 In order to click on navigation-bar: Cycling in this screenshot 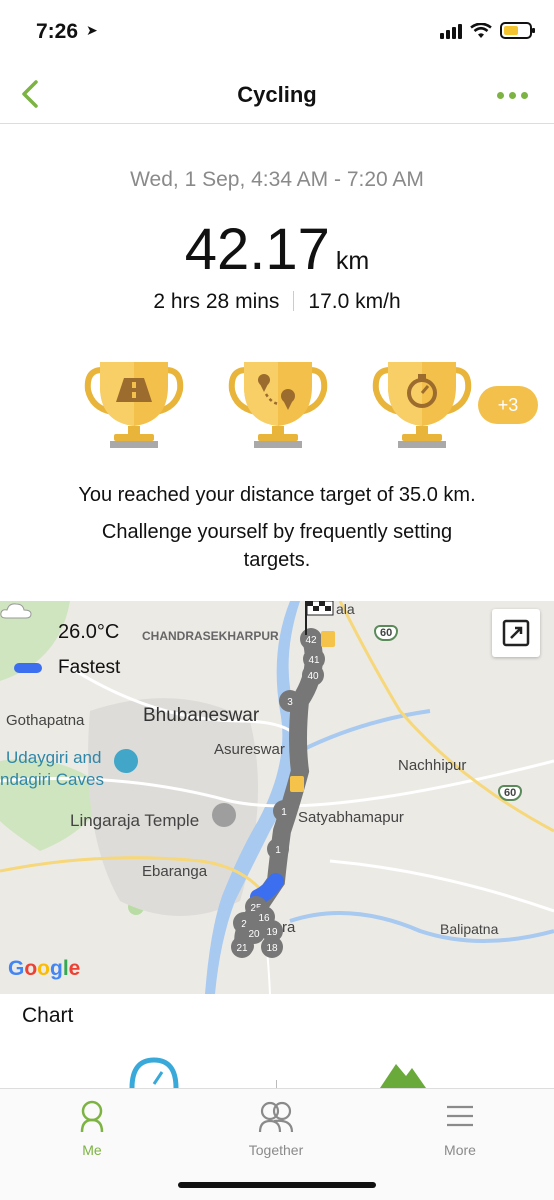, I will do `click(277, 94)`.